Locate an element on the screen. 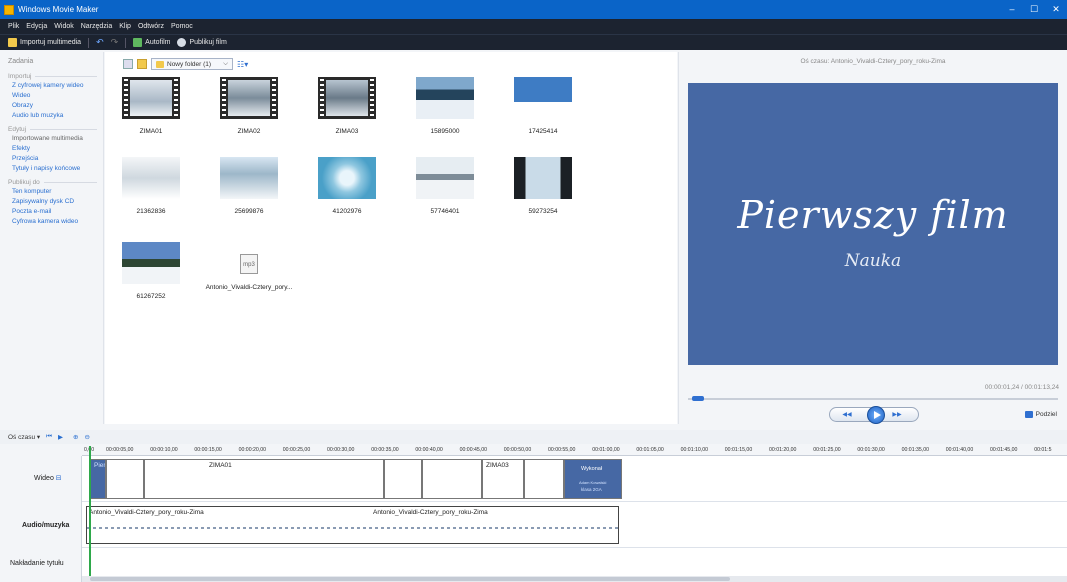  credits-clip: Wykonał Adam Kowalski klasa 2GA is located at coordinates (593, 479).